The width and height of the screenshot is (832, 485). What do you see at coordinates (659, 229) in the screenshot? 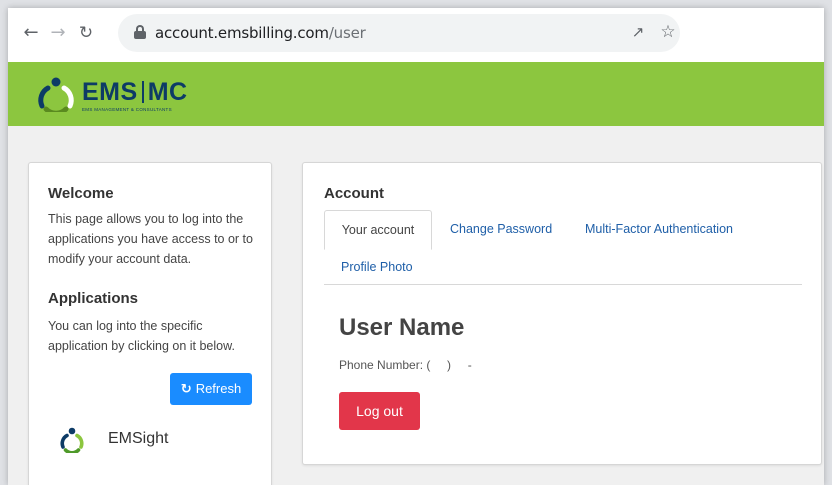
I see `tab-multi-factor-authentication: Multi-Factor Authentication` at bounding box center [659, 229].